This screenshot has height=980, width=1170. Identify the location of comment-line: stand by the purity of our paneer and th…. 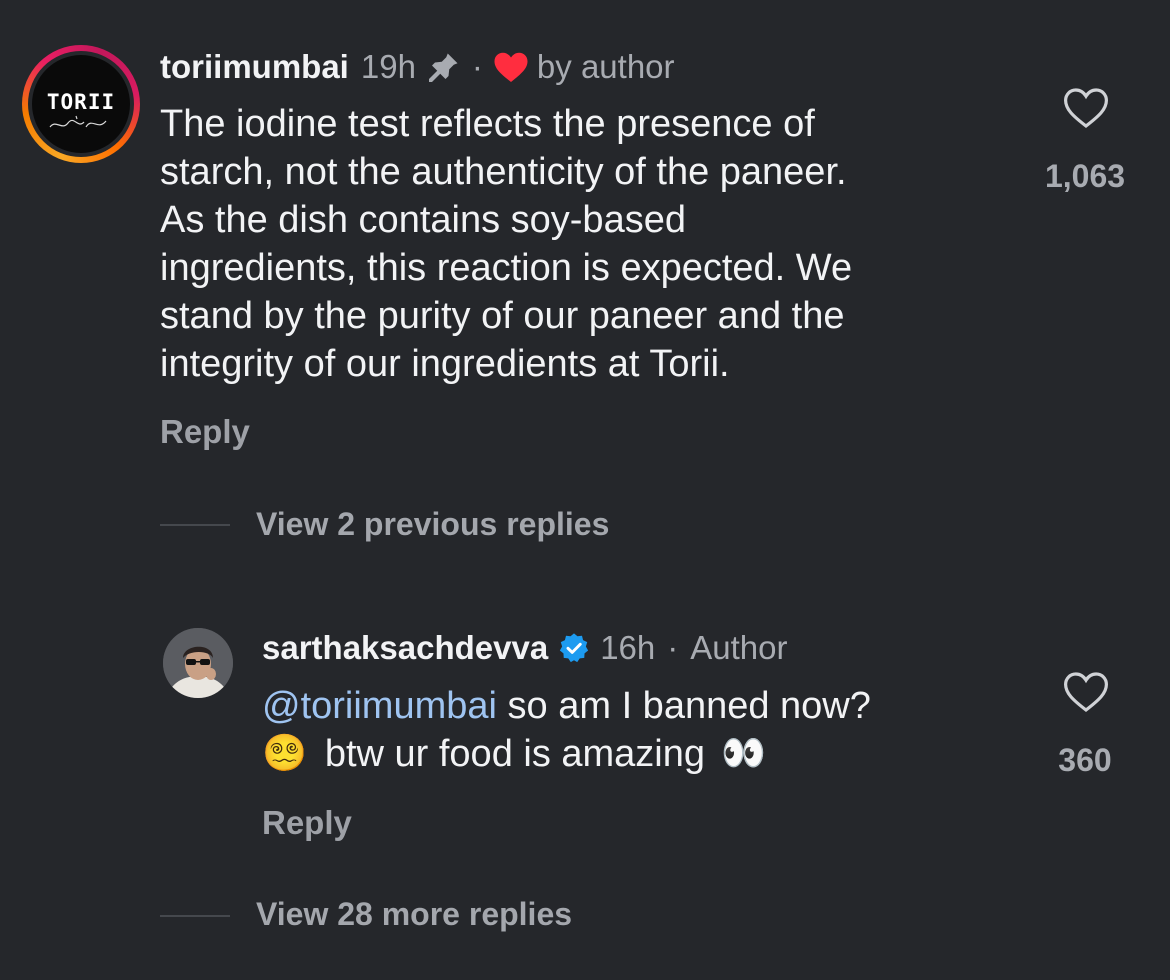
(502, 316).